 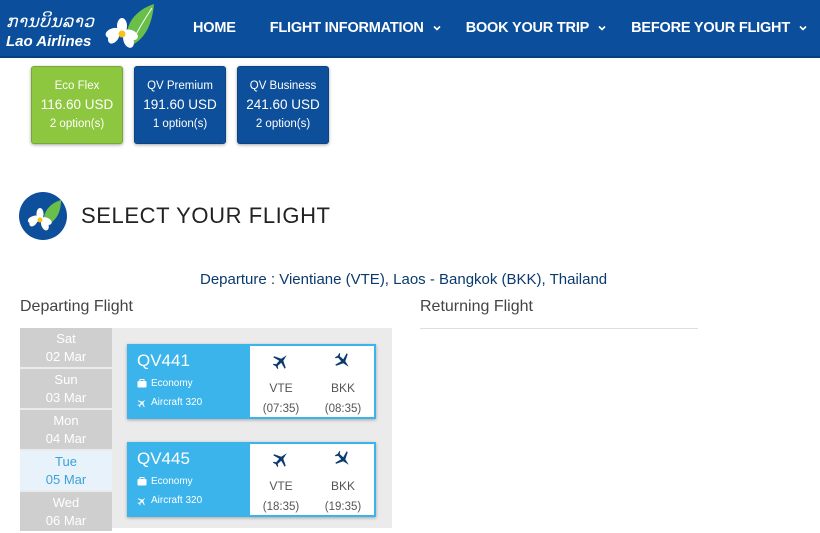 What do you see at coordinates (163, 360) in the screenshot?
I see `flight-code: QV441` at bounding box center [163, 360].